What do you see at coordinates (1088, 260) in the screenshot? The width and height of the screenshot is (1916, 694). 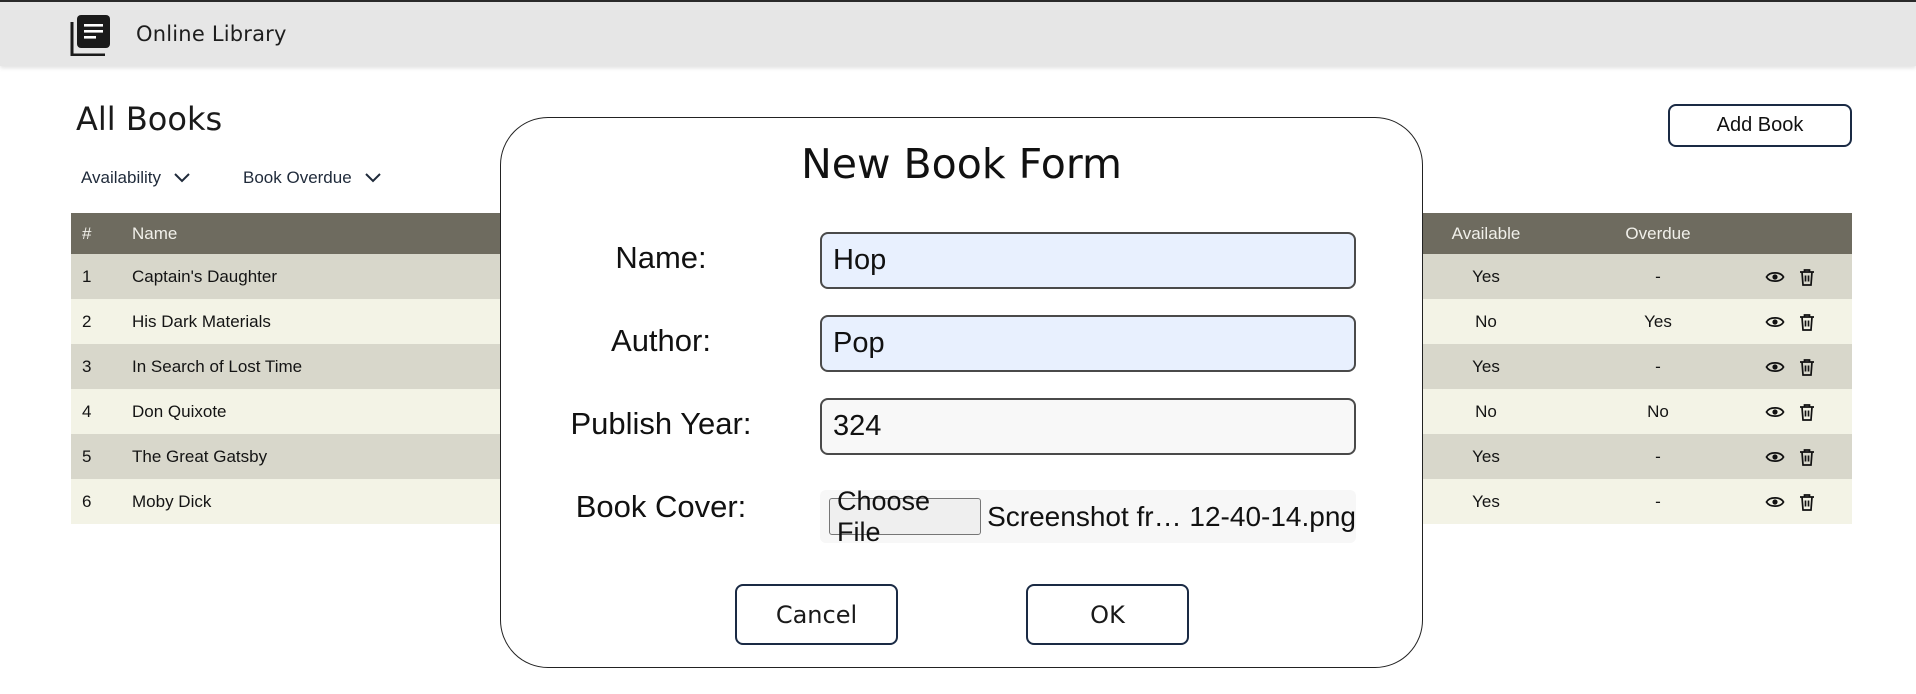 I see `name-field` at bounding box center [1088, 260].